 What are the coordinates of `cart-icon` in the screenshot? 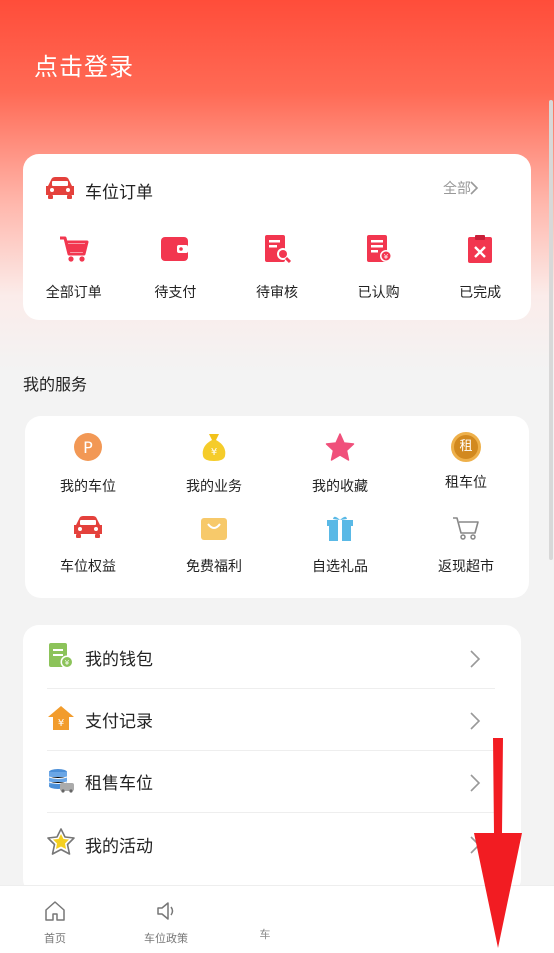 It's located at (74, 251).